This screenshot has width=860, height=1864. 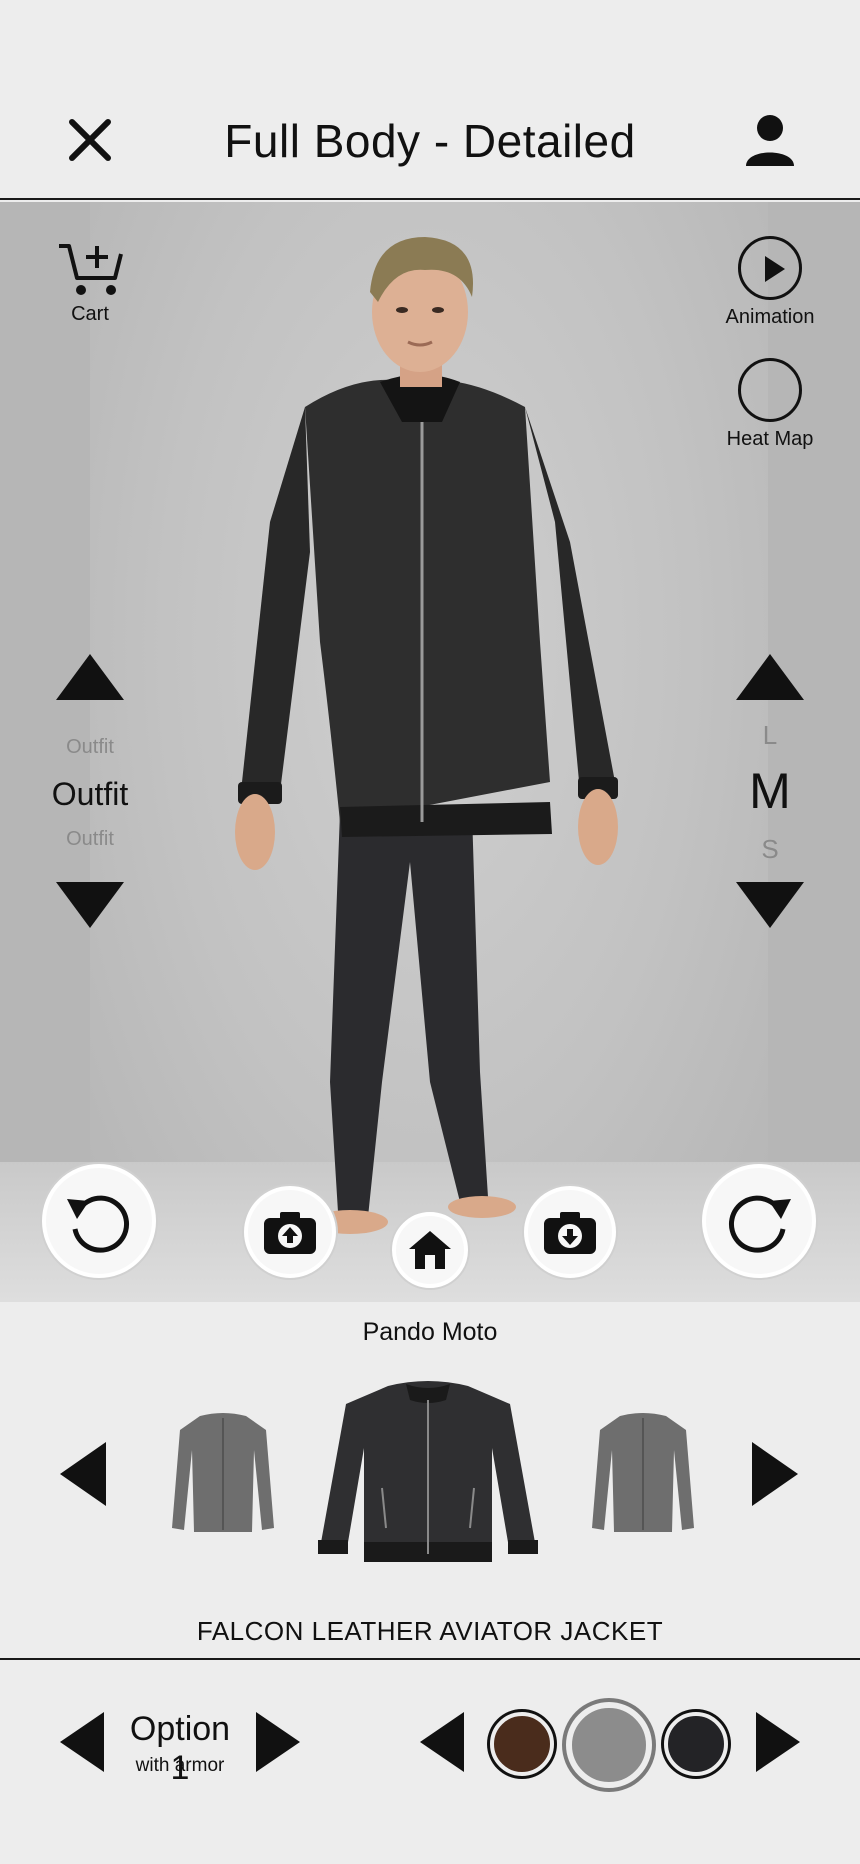 I want to click on option-subtitle: with armor, so click(x=180, y=1765).